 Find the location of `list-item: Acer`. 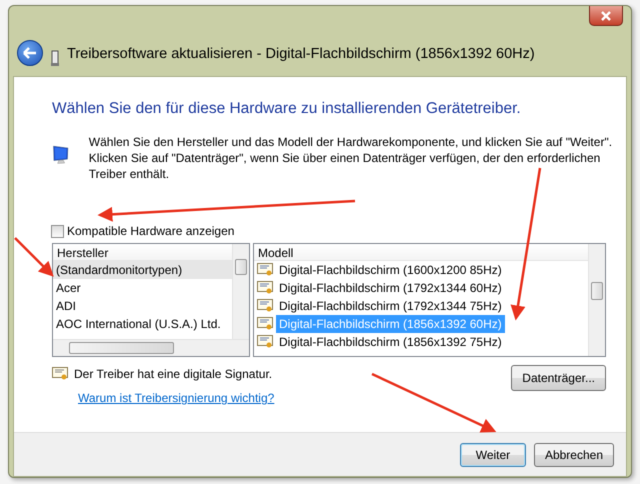

list-item: Acer is located at coordinates (142, 288).